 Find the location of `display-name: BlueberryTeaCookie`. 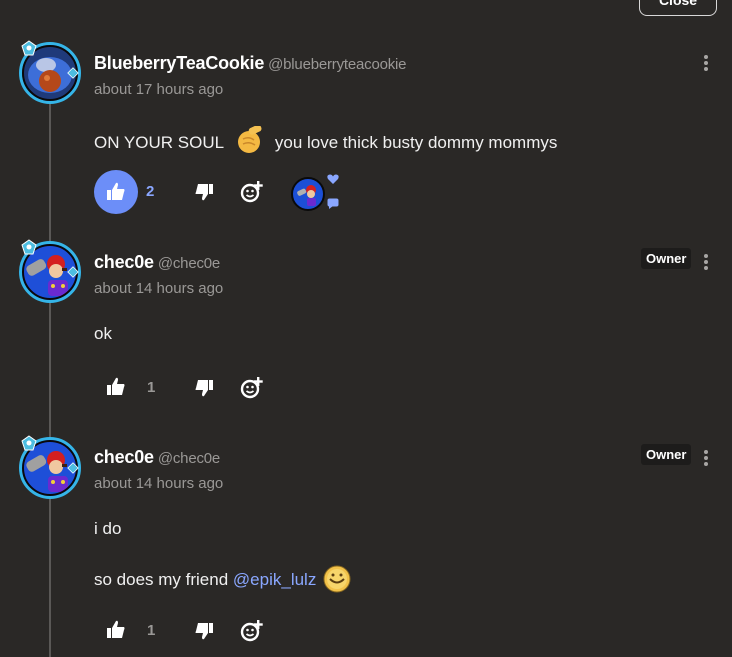

display-name: BlueberryTeaCookie is located at coordinates (179, 63).